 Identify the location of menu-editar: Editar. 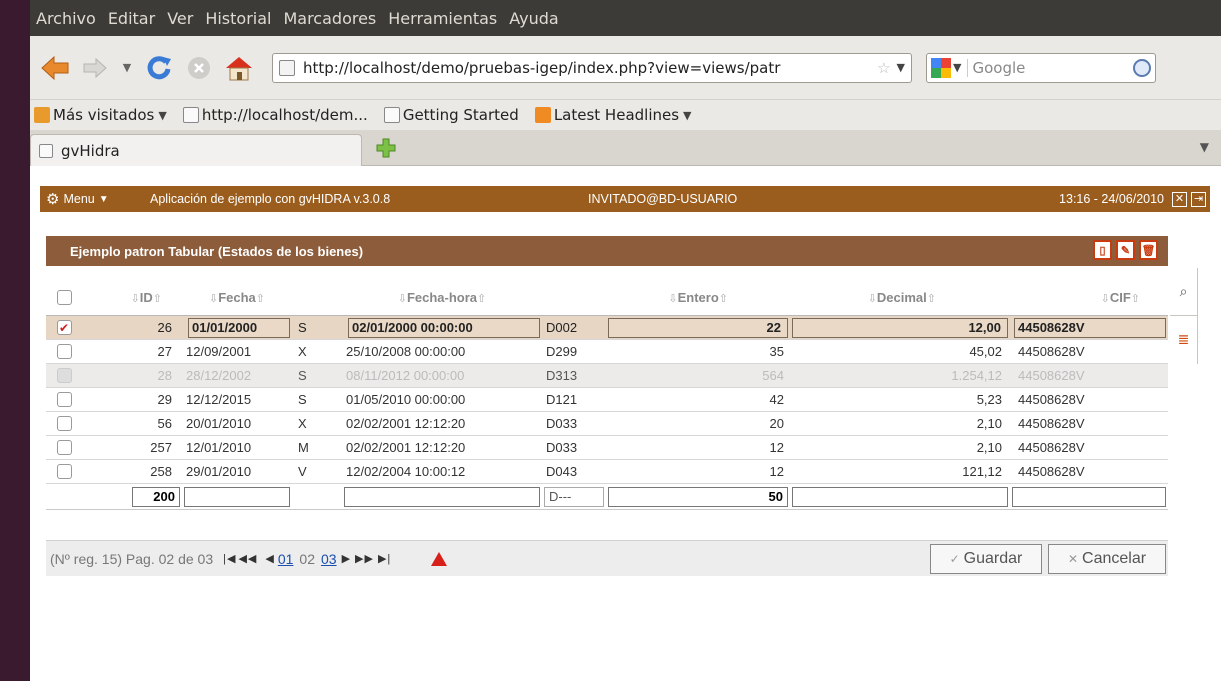
(131, 18).